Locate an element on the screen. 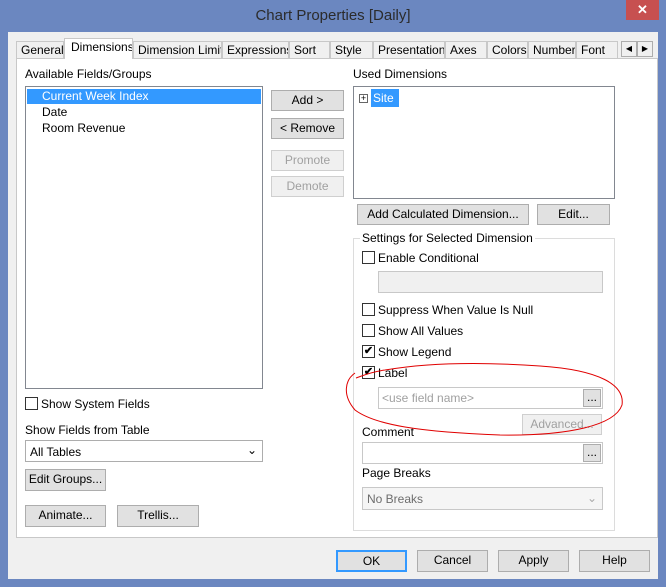 This screenshot has height=587, width=666. list-item: Date is located at coordinates (54, 112).